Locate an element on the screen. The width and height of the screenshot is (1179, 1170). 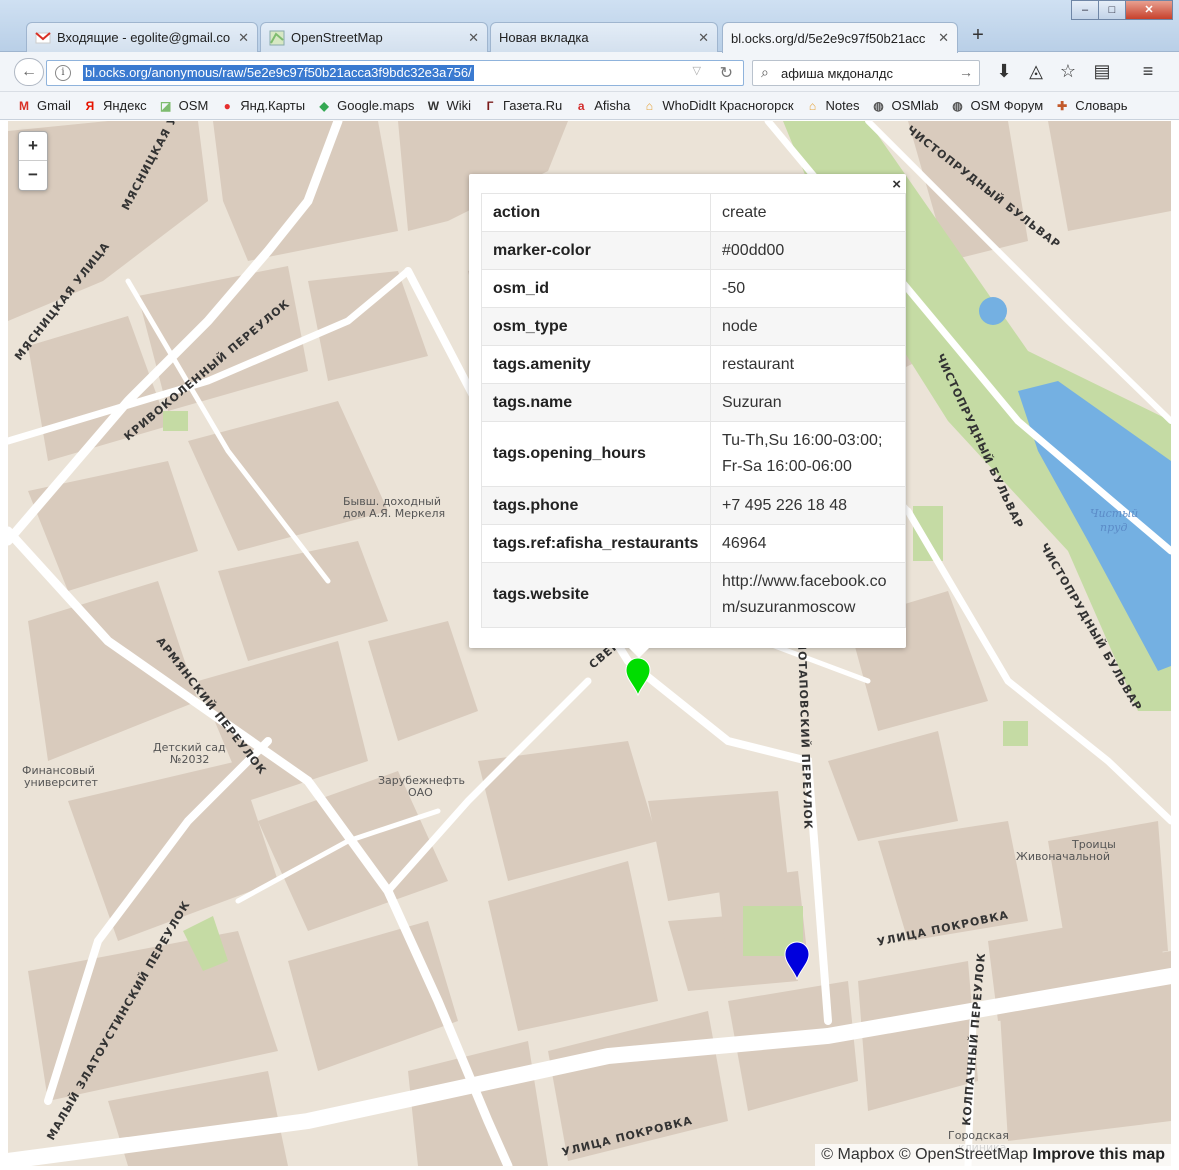
mapbox-attribution-link: © Mapbox is located at coordinates (857, 1154).